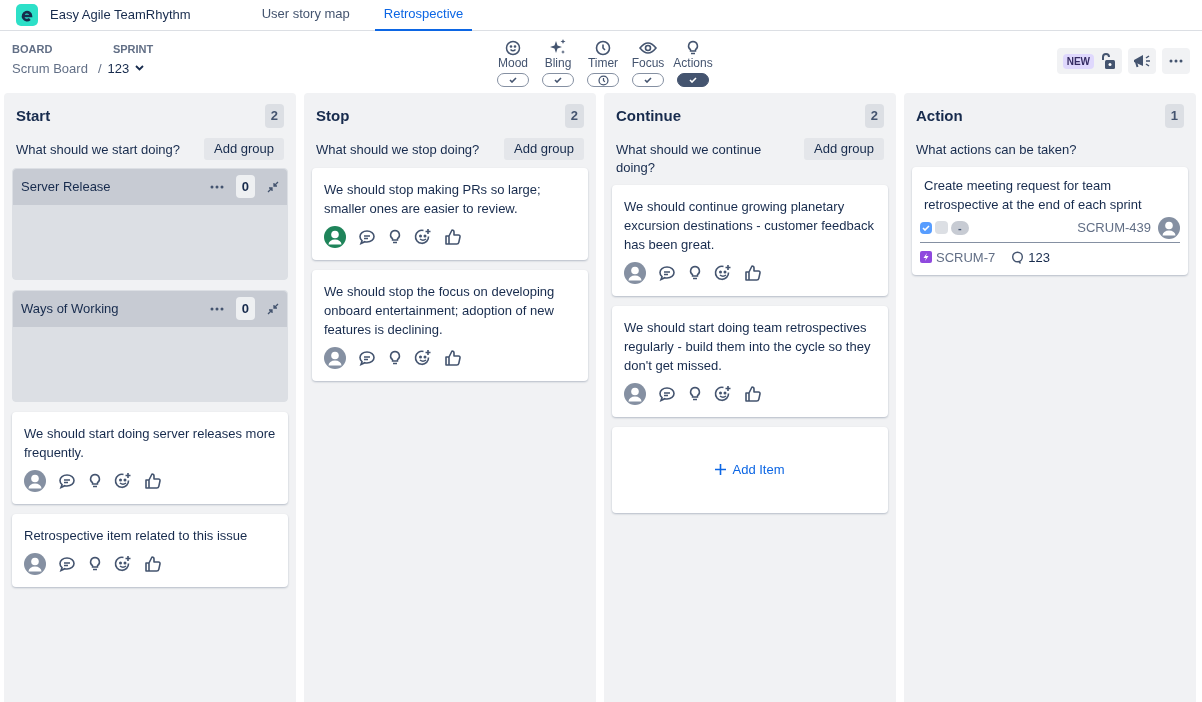 This screenshot has height=702, width=1202. Describe the element at coordinates (440, 310) in the screenshot. I see `card-text: We should stop the focus on developing onboard entertainment; adoption of new features is declining.` at that location.